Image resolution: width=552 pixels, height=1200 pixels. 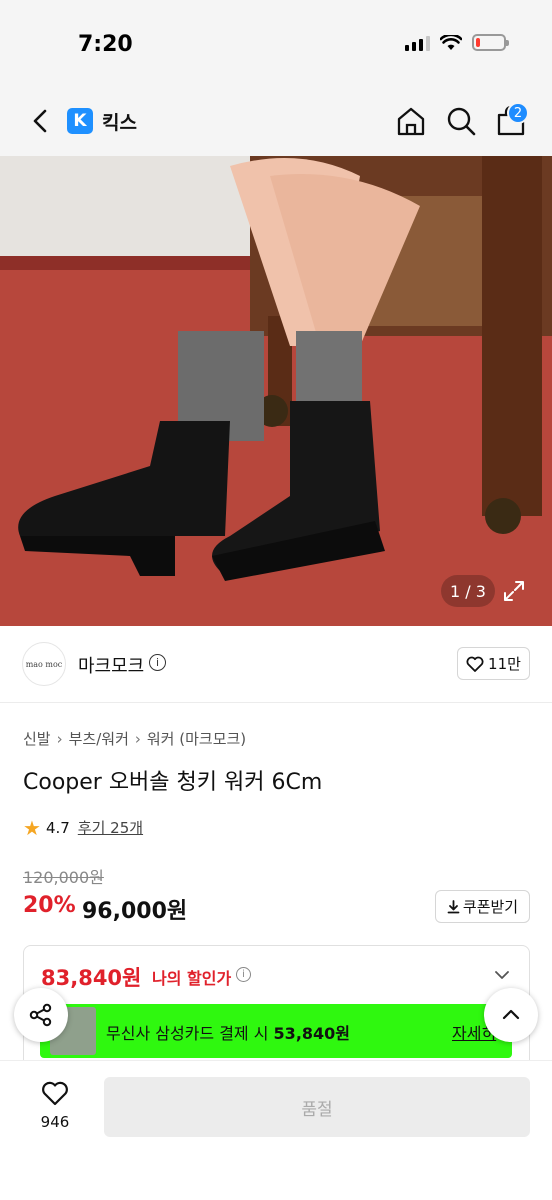 What do you see at coordinates (276, 123) in the screenshot?
I see `nav-bar: K 킥스` at bounding box center [276, 123].